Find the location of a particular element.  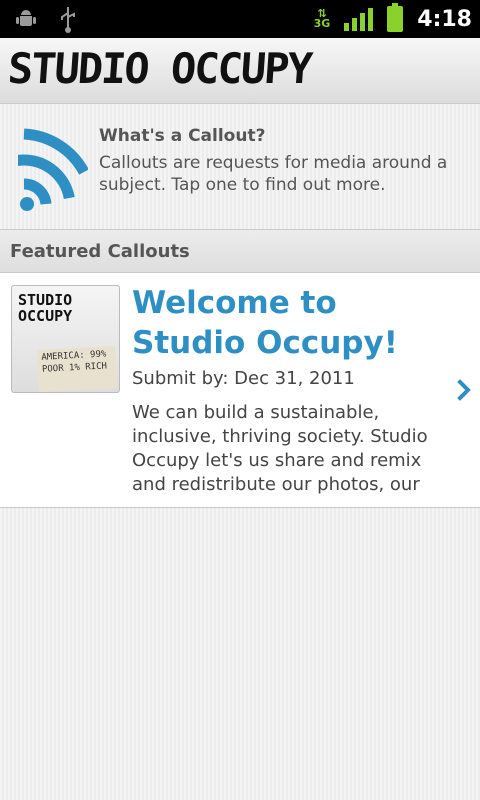

signal-icon is located at coordinates (359, 19).